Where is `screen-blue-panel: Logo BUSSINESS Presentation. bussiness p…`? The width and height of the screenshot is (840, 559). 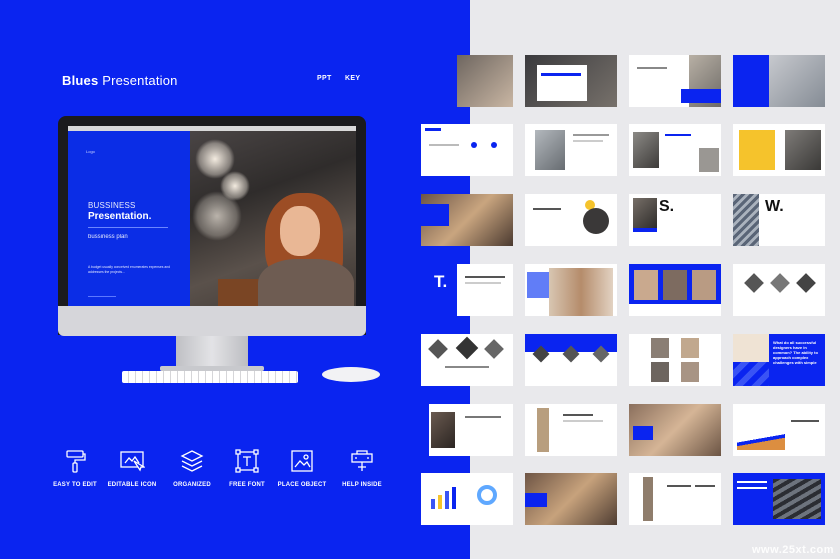
screen-blue-panel: Logo BUSSINESS Presentation. bussiness p… is located at coordinates (129, 221).